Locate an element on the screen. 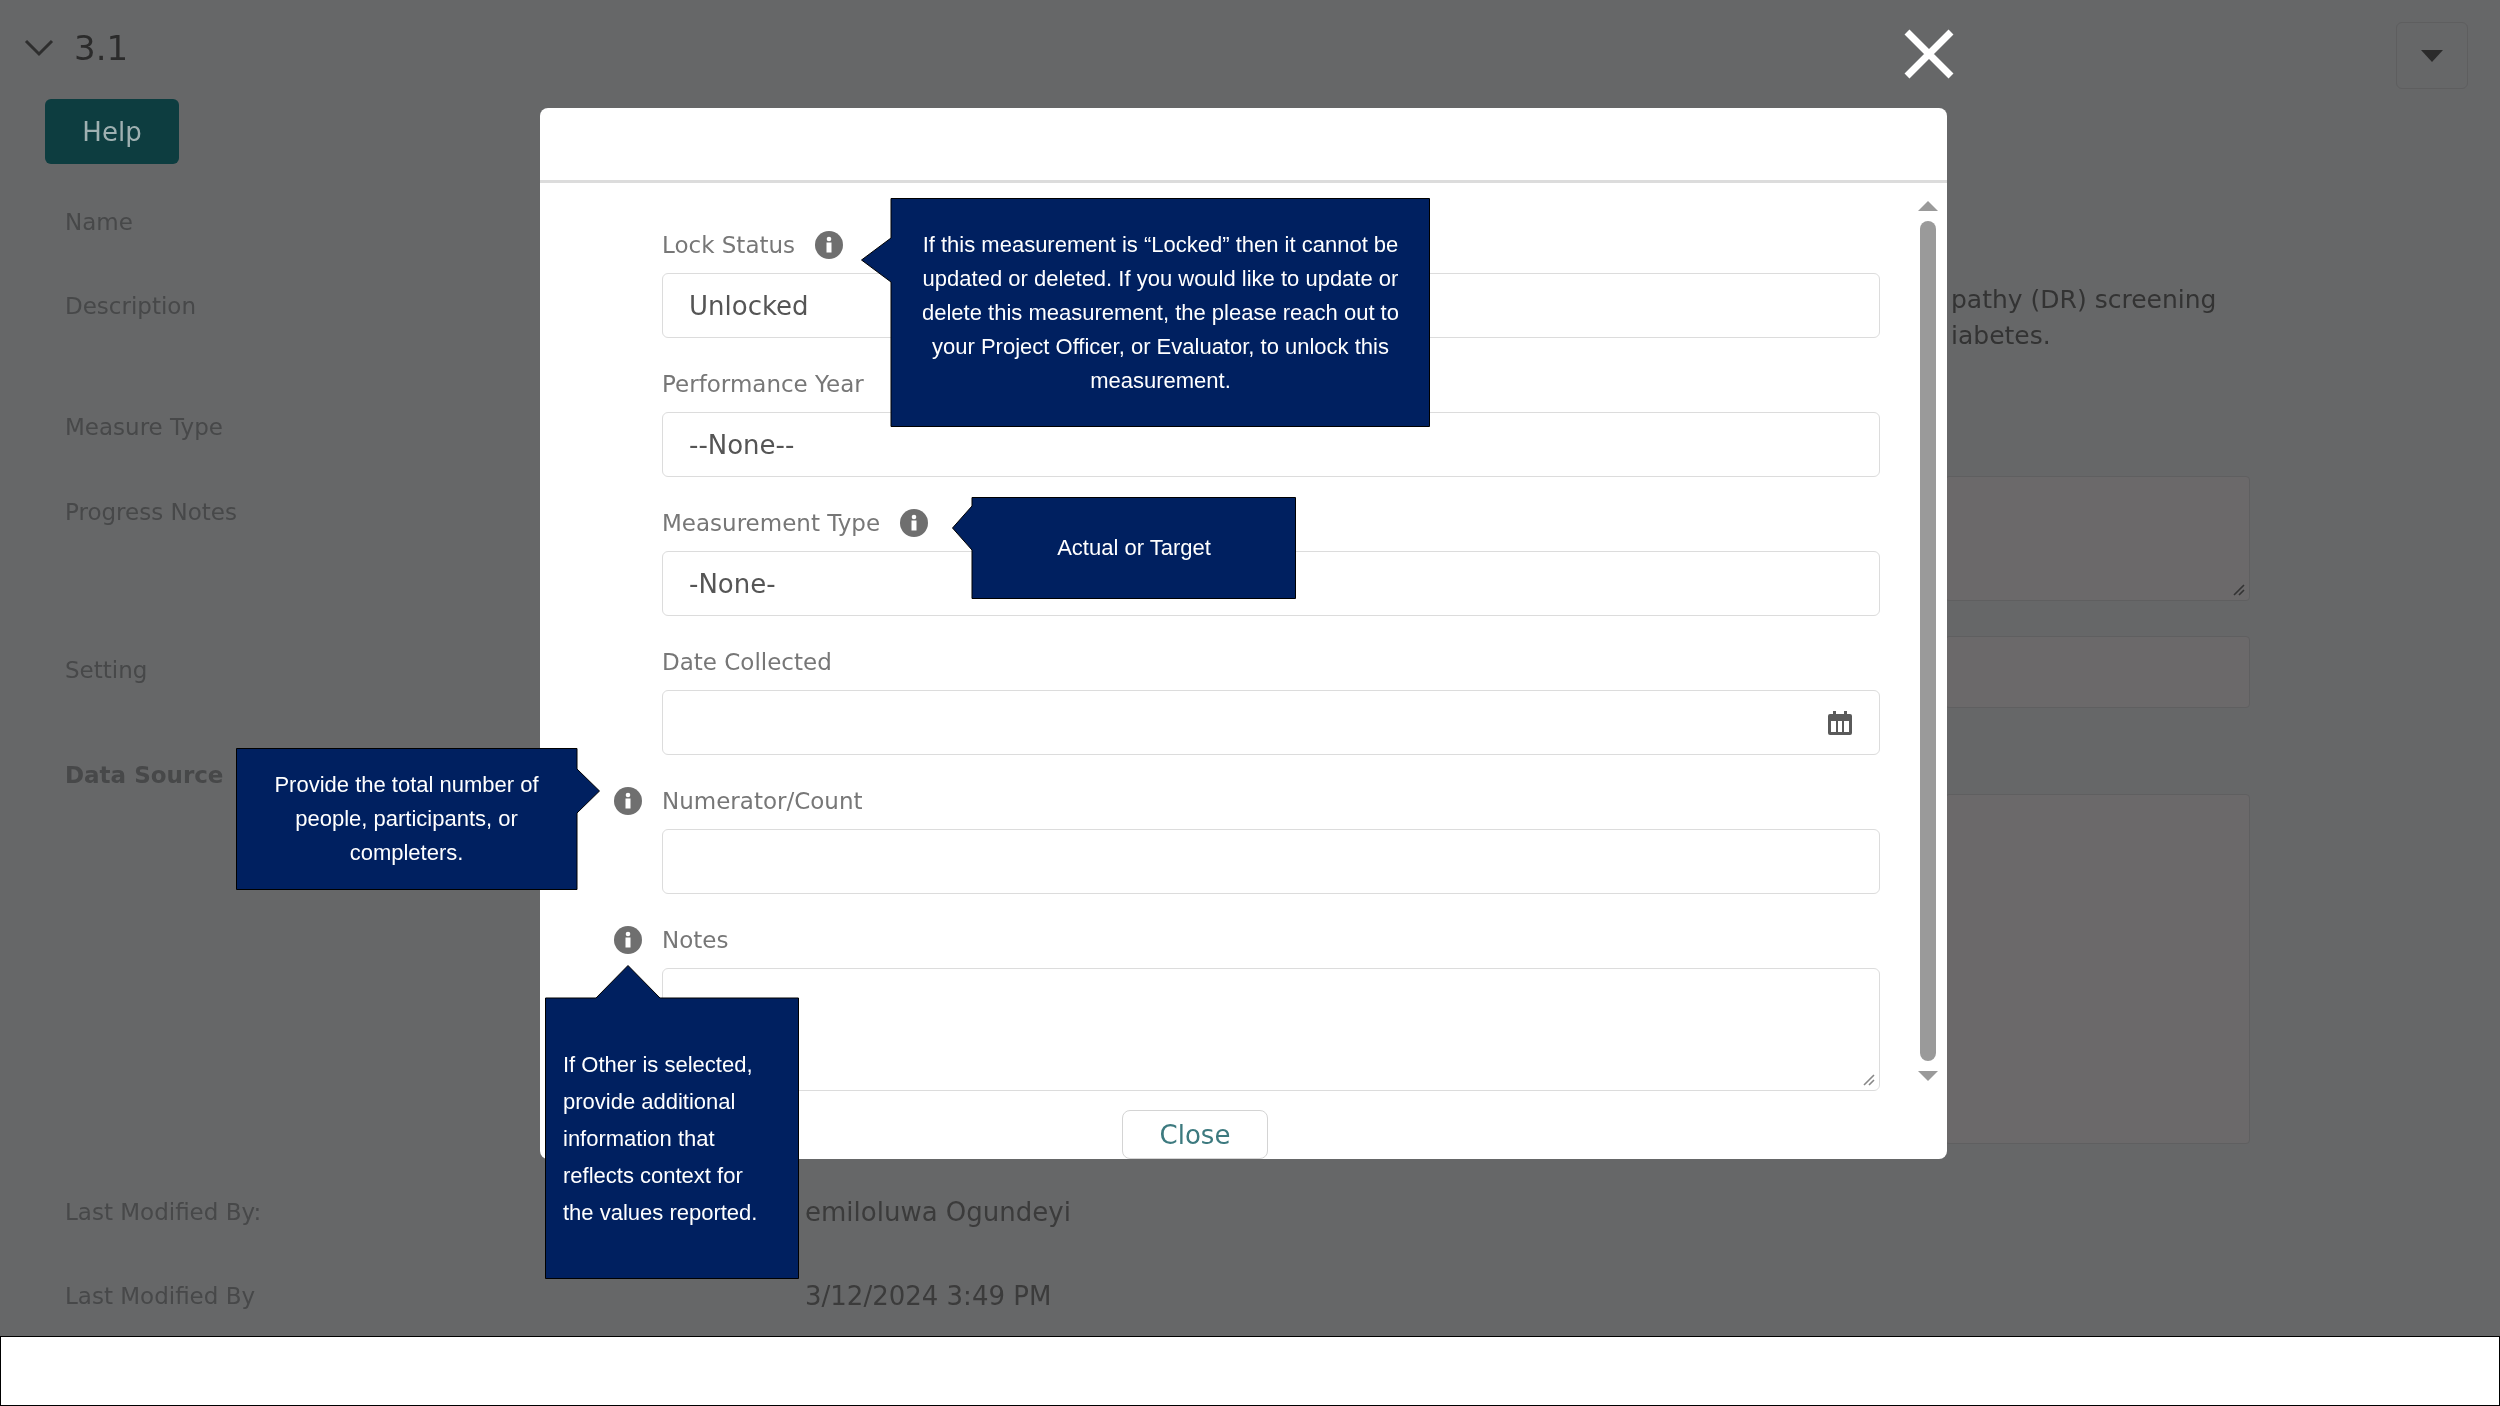  close-icon is located at coordinates (1929, 54).